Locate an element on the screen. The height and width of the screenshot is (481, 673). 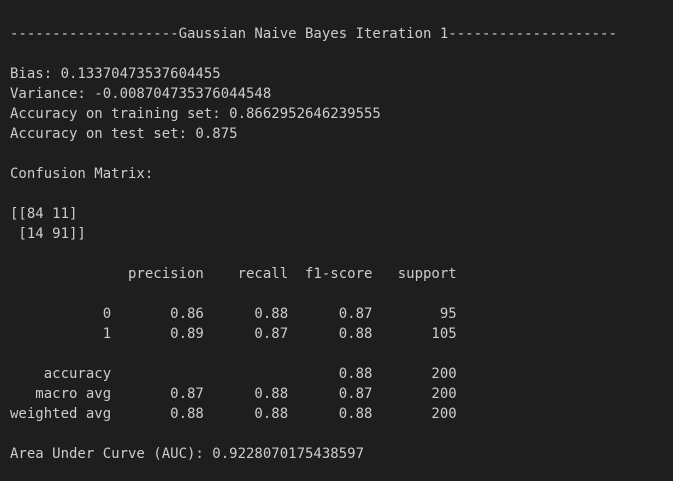
report-header: precision recall f1-score support is located at coordinates (233, 274).